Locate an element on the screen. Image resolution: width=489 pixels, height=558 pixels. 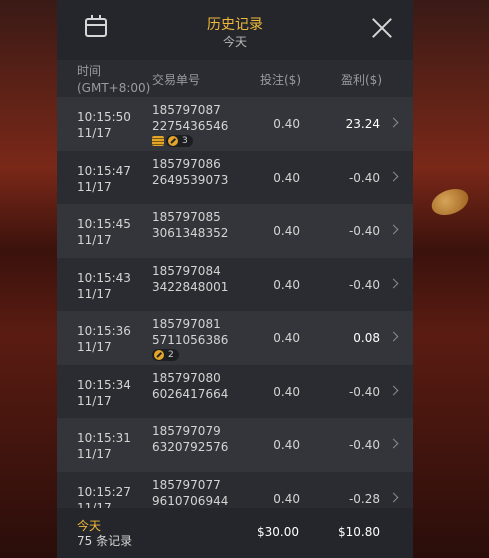
row-id-line2: 3422848001 is located at coordinates (190, 286).